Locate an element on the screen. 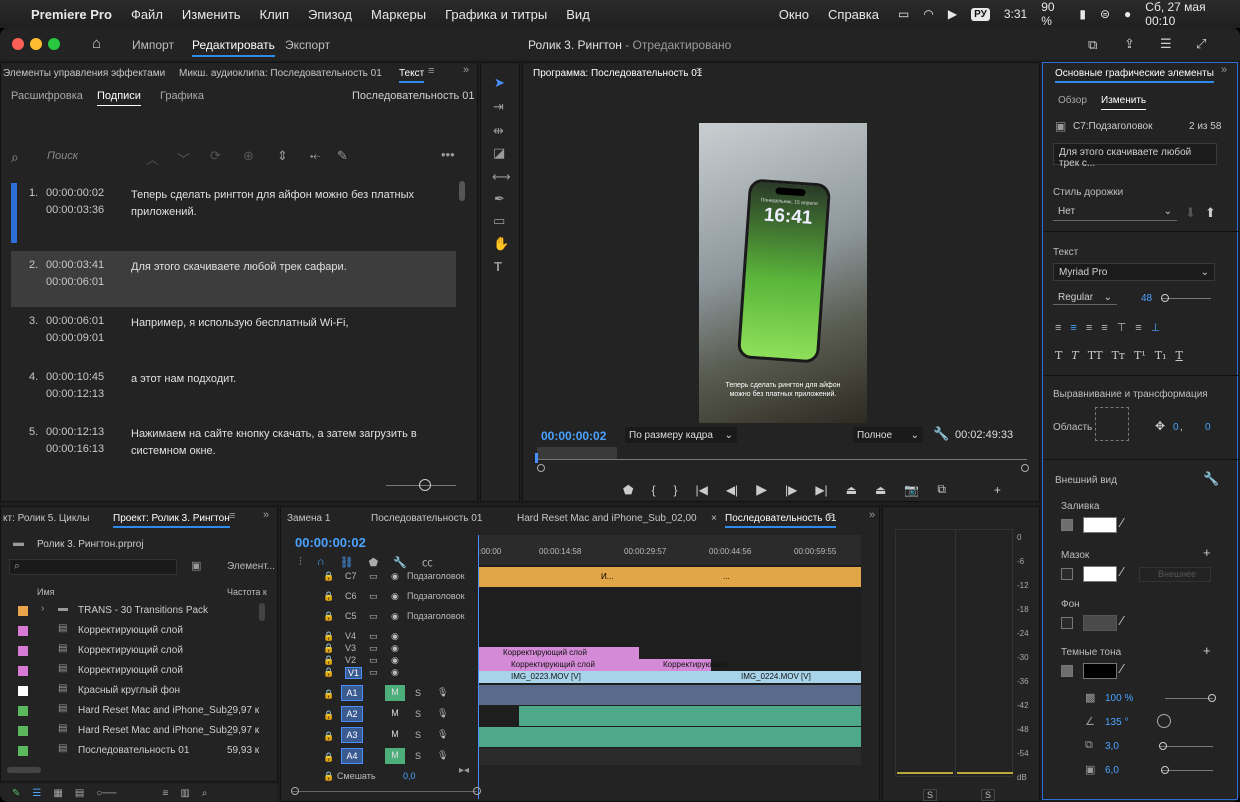  display-icon: ▭ is located at coordinates (903, 14).